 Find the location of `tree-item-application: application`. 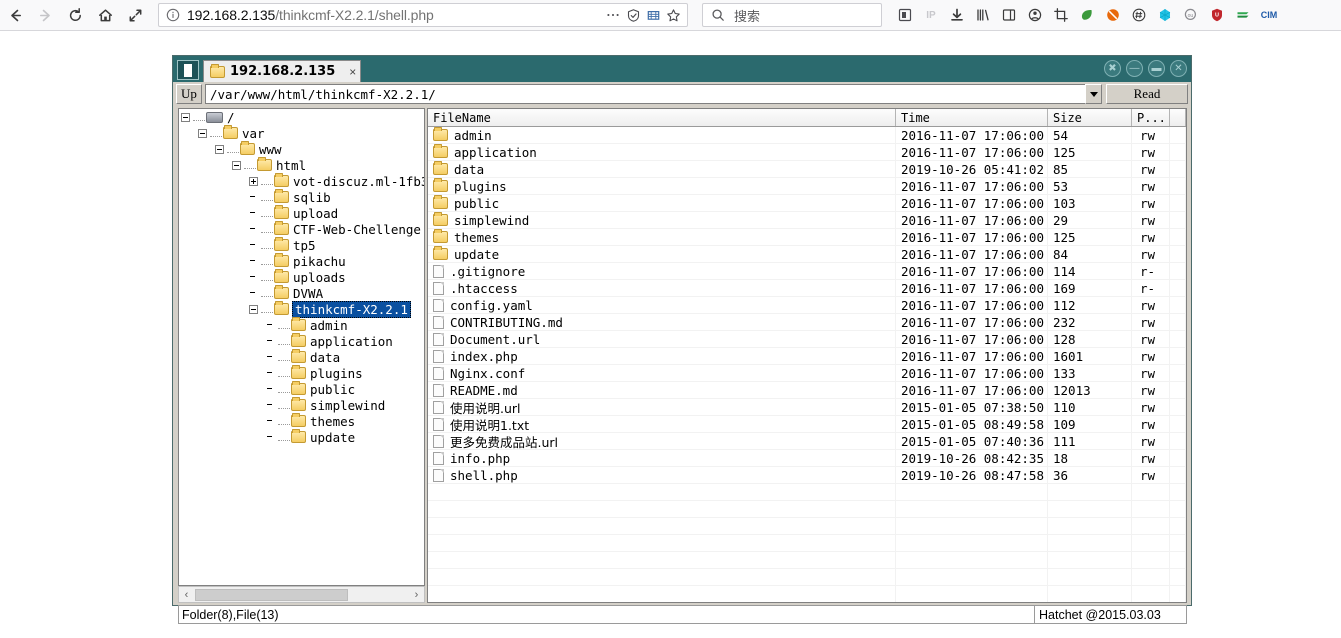

tree-item-application: application is located at coordinates (301, 341).